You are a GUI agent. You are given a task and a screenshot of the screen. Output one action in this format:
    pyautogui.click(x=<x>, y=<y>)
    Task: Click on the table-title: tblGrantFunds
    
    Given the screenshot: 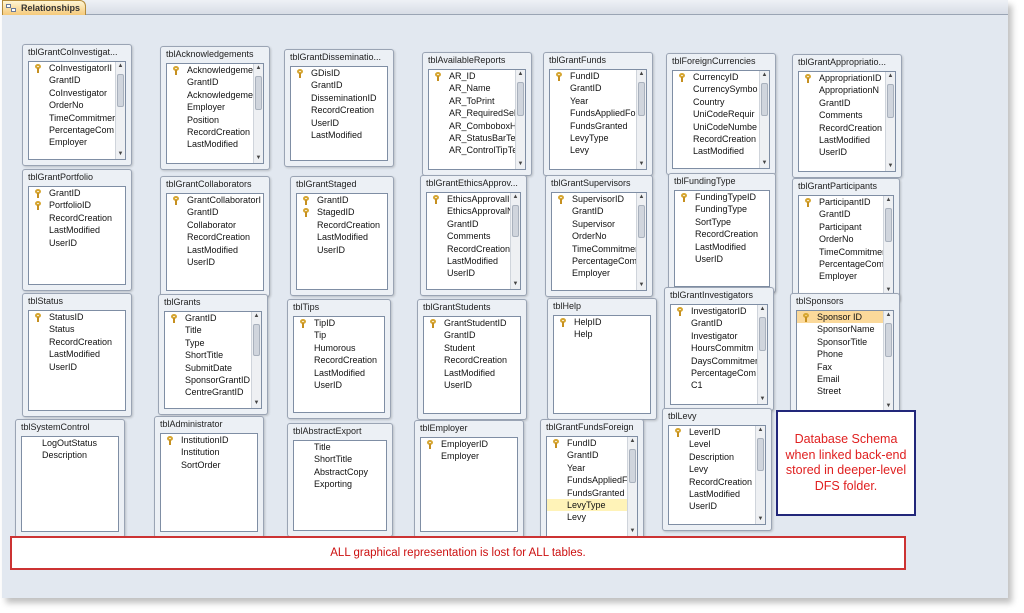 What is the action you would take?
    pyautogui.click(x=598, y=61)
    